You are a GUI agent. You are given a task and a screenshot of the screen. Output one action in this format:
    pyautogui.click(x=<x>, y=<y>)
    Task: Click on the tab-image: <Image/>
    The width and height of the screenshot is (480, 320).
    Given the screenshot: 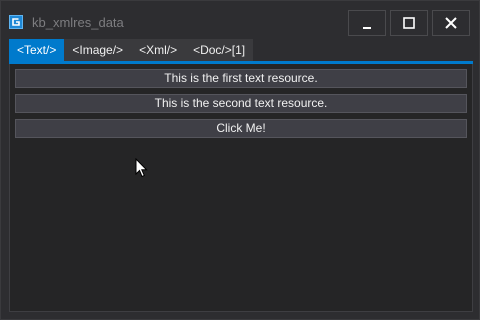 What is the action you would take?
    pyautogui.click(x=98, y=50)
    